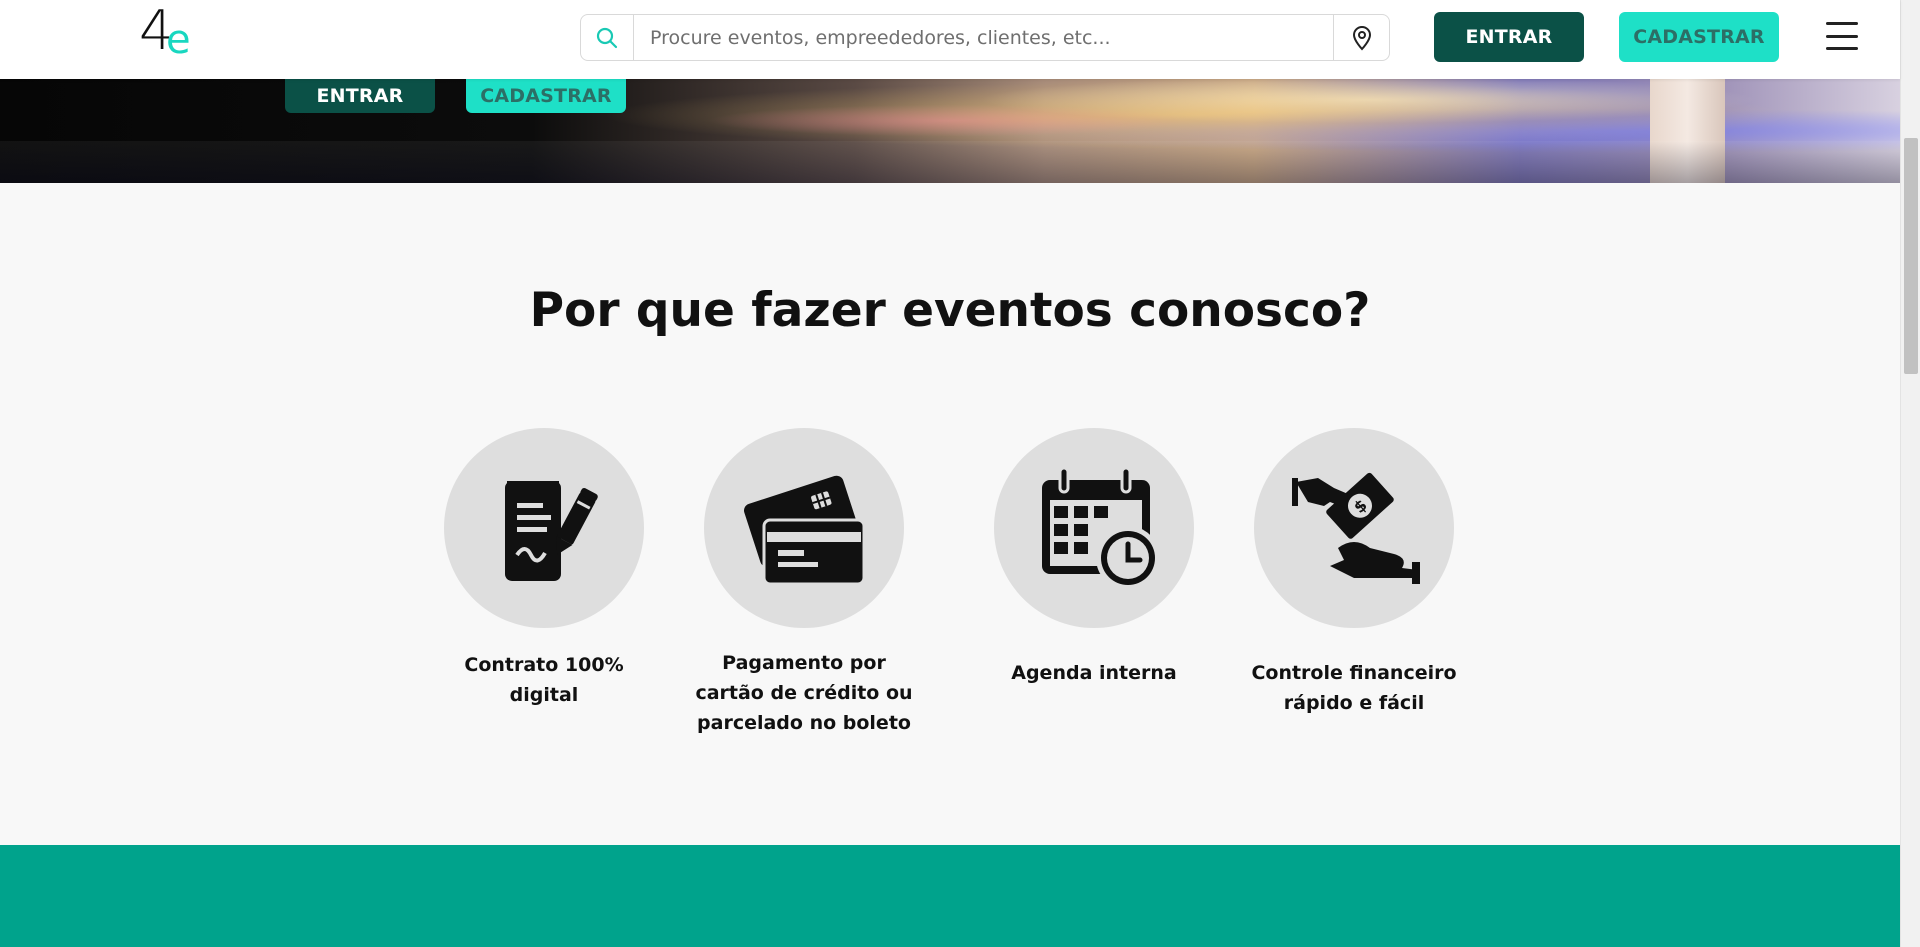  Describe the element at coordinates (1354, 688) in the screenshot. I see `feature-label: Controle financeiro rápido e fácil` at that location.